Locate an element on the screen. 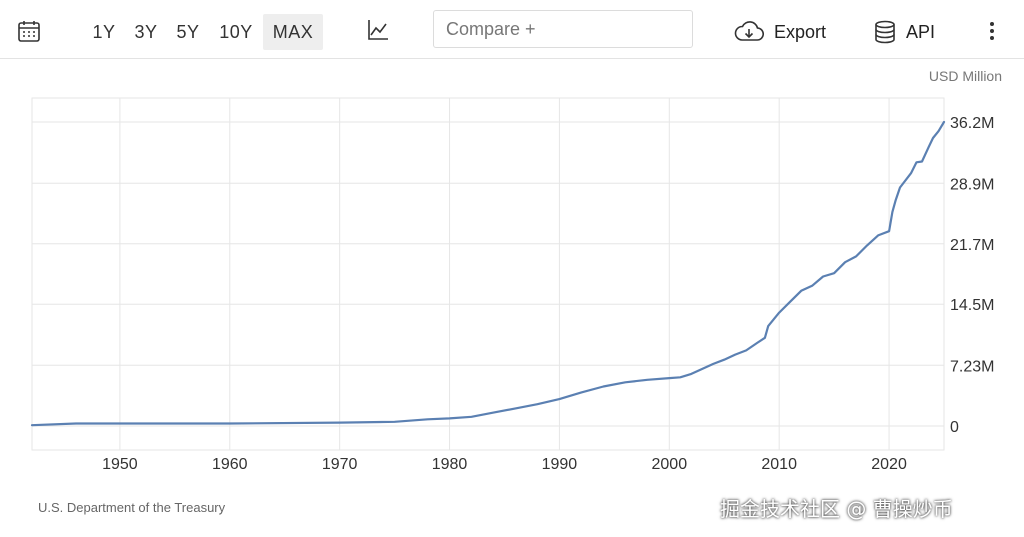 Image resolution: width=1024 pixels, height=537 pixels. source-label: U.S. Department of the Treasury is located at coordinates (132, 507).